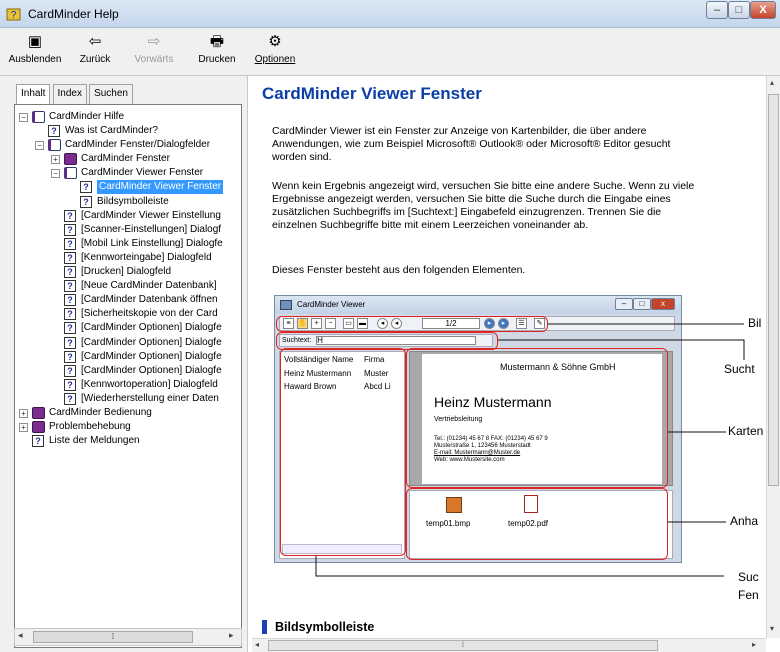  What do you see at coordinates (126, 427) in the screenshot?
I see `tree-item: + Problembehebung` at bounding box center [126, 427].